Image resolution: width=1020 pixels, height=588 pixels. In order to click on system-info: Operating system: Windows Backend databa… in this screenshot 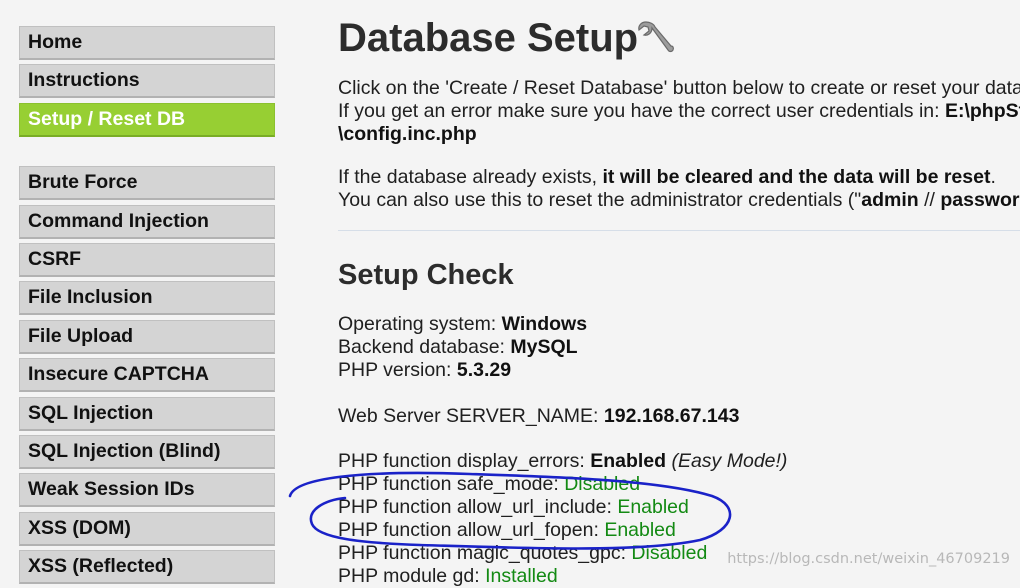, I will do `click(462, 347)`.